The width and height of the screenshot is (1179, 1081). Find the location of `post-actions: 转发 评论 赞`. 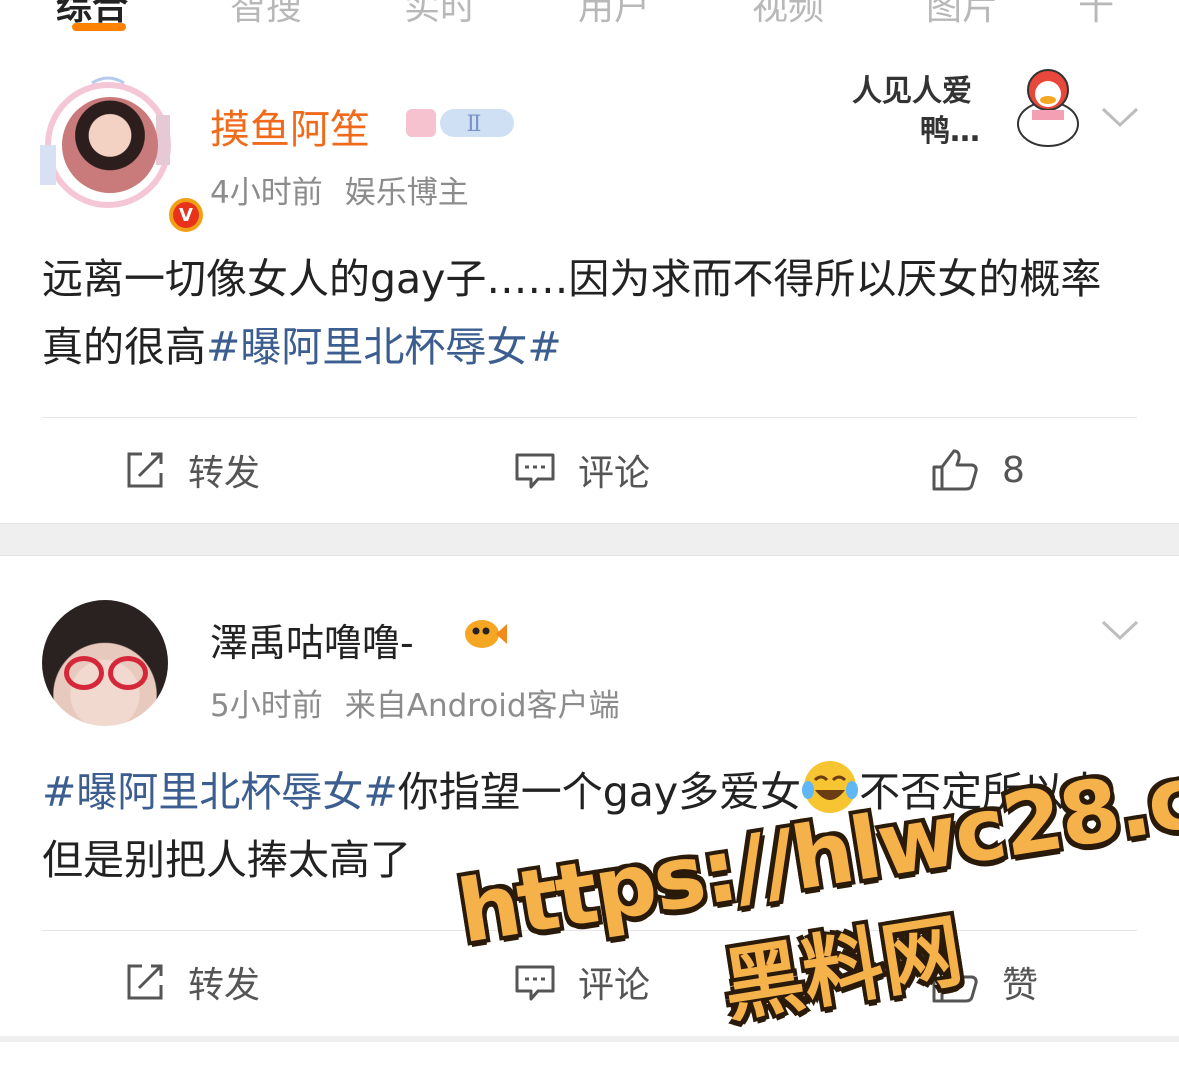

post-actions: 转发 评论 赞 is located at coordinates (589, 982).